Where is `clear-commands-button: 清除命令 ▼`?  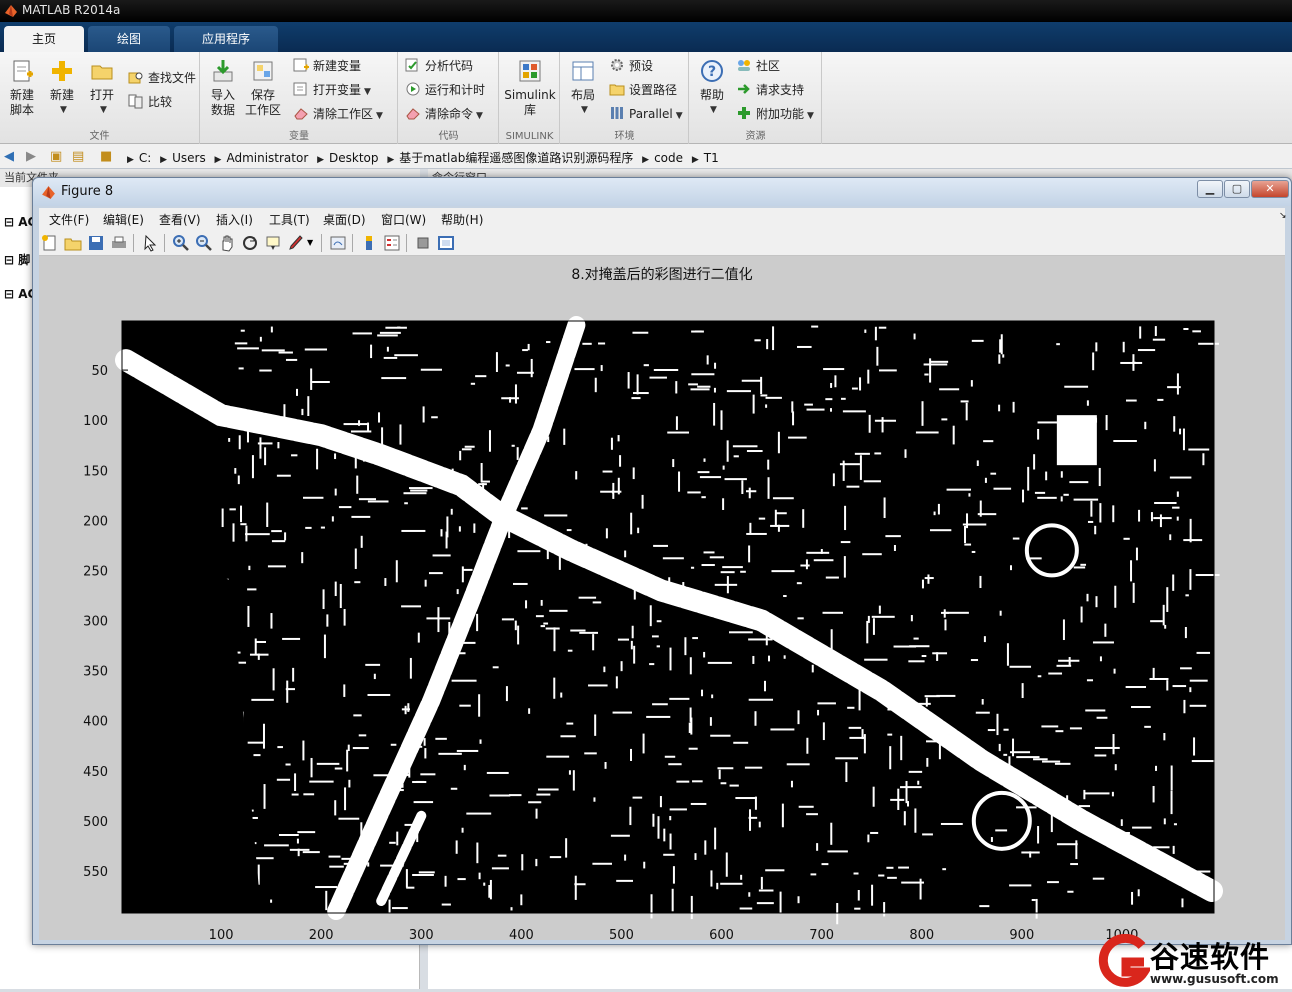 clear-commands-button: 清除命令 ▼ is located at coordinates (444, 114).